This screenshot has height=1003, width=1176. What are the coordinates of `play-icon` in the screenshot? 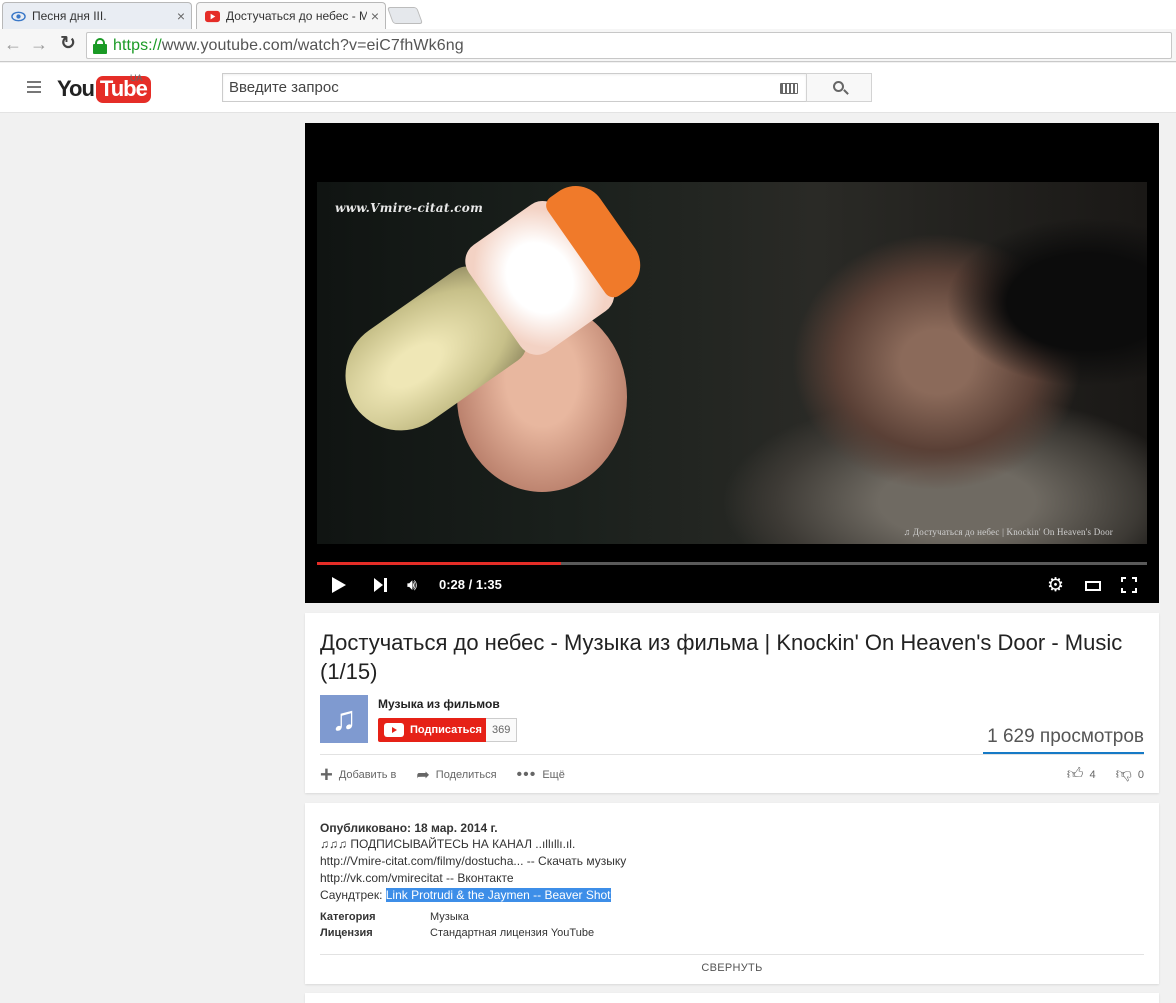 It's located at (339, 585).